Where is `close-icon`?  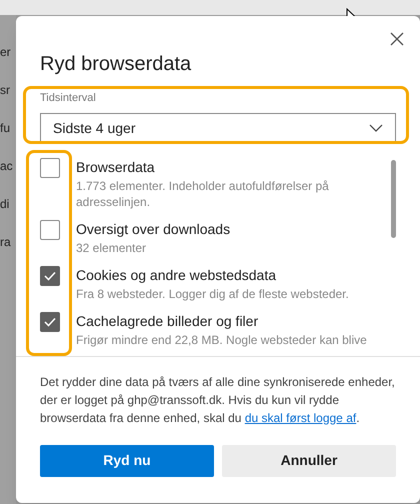
close-icon is located at coordinates (397, 39).